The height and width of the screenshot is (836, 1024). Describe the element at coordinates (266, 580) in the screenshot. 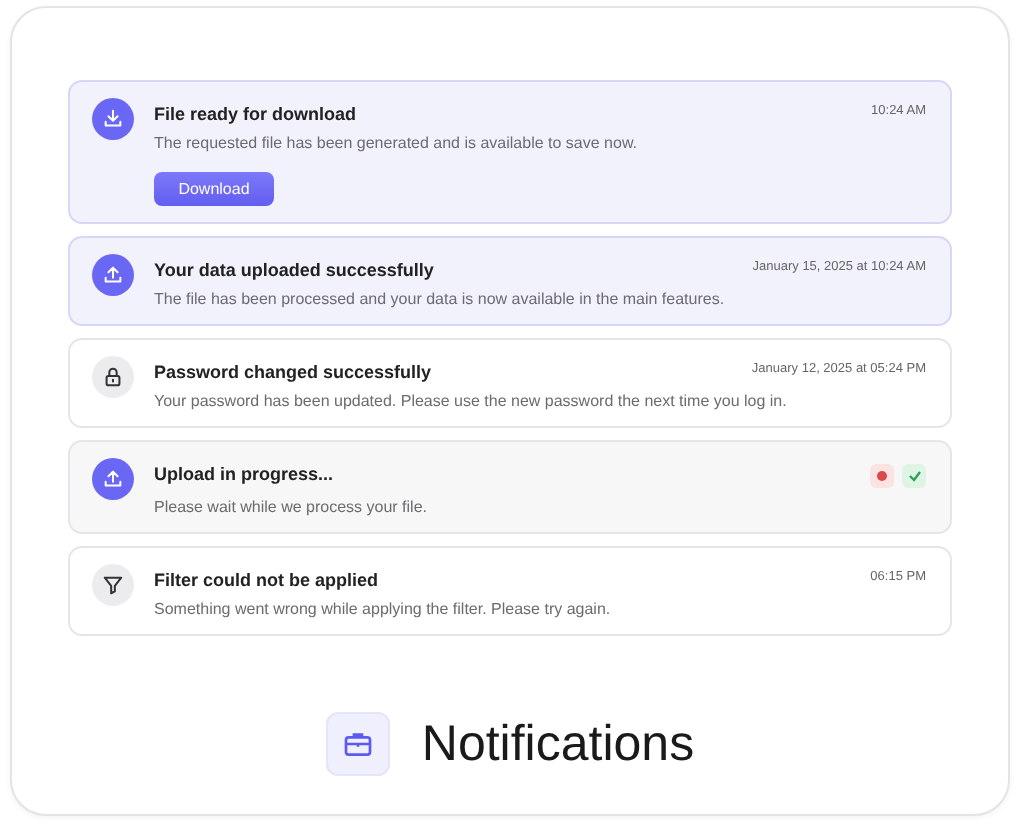

I see `notification-title: Filter could not be applied` at that location.